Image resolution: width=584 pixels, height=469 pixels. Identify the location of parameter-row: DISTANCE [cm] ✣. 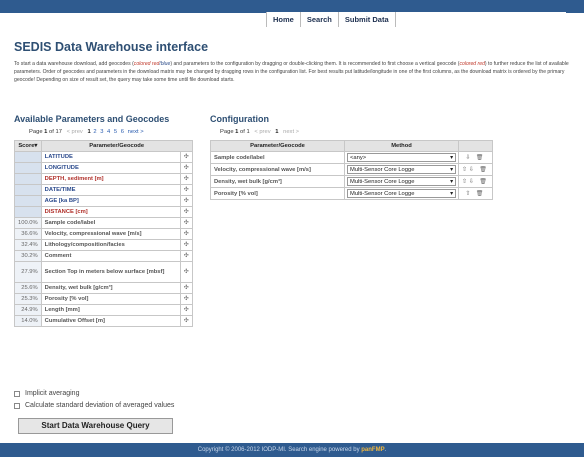
(103, 212).